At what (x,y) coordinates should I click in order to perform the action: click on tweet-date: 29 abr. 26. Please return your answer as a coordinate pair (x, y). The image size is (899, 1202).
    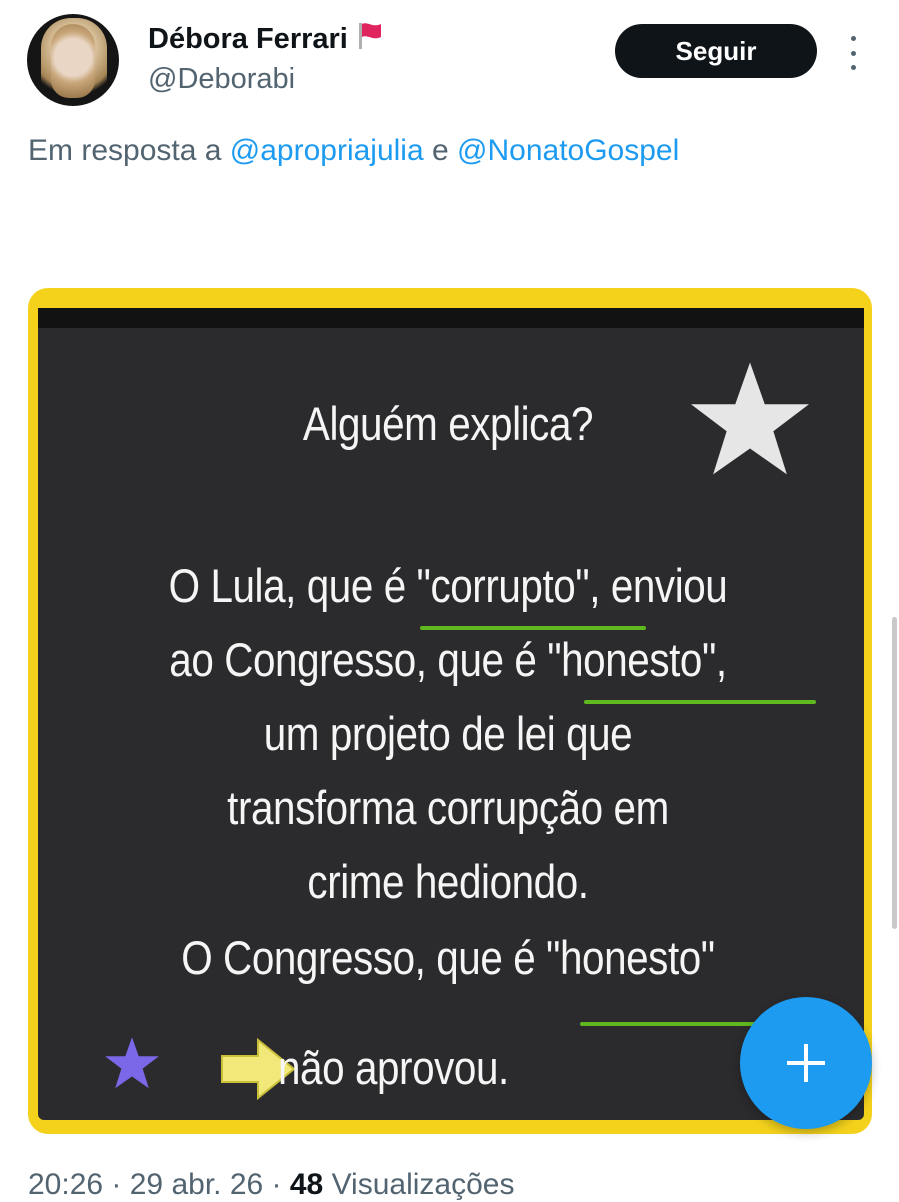
    Looking at the image, I should click on (196, 1184).